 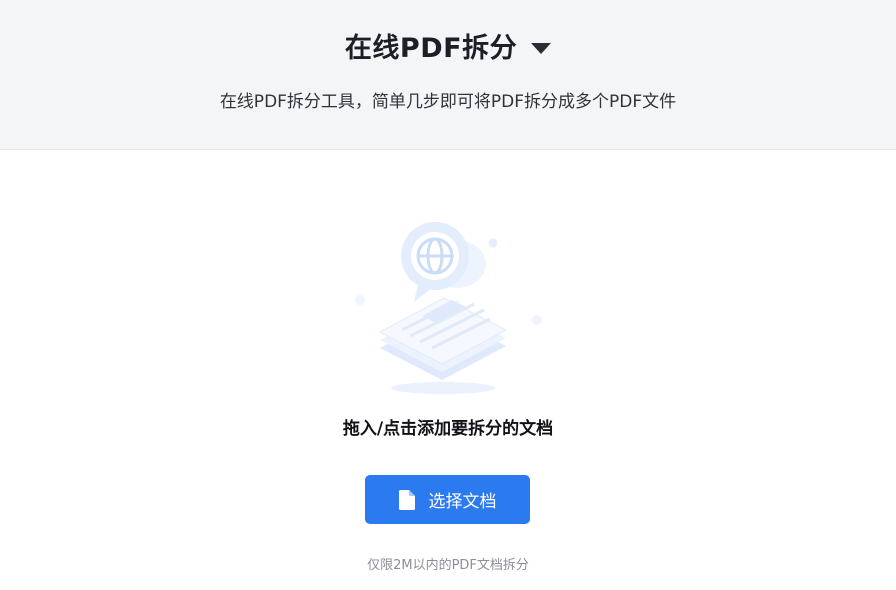 I want to click on choose-document-button: 选择文档, so click(x=447, y=499).